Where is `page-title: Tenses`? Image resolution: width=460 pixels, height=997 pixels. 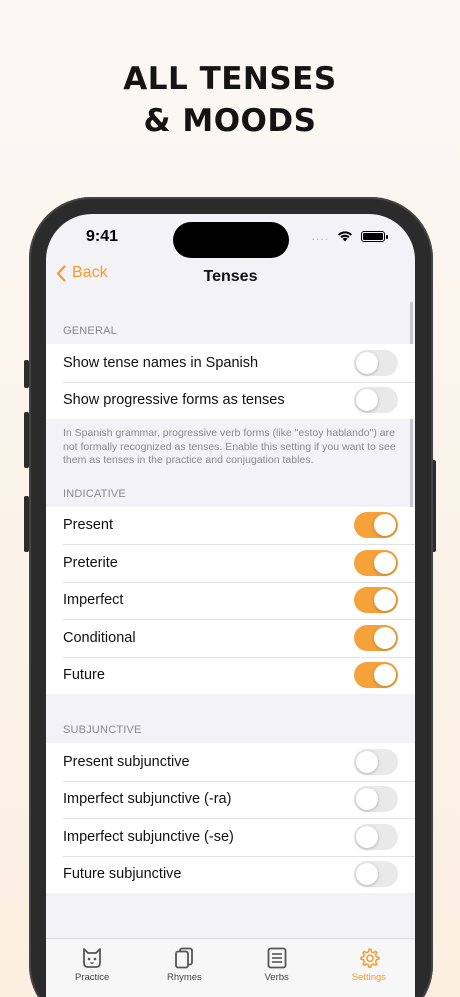 page-title: Tenses is located at coordinates (230, 276).